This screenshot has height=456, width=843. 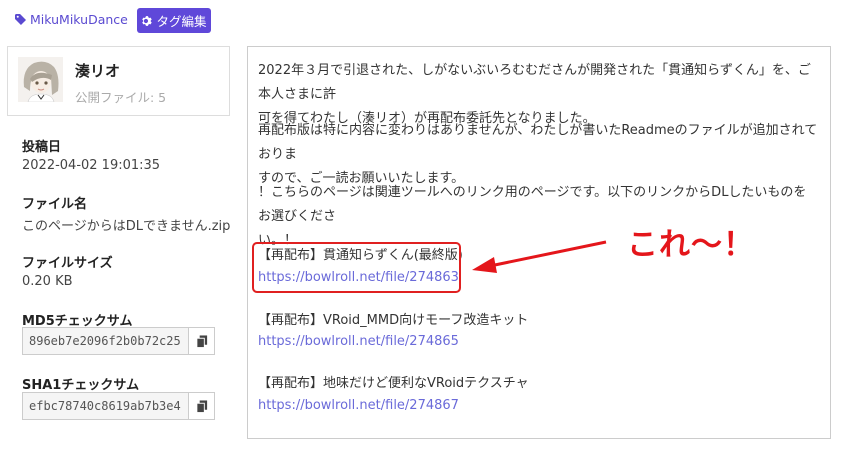 What do you see at coordinates (126, 226) in the screenshot?
I see `filename-value: このページからはDLできません.zip` at bounding box center [126, 226].